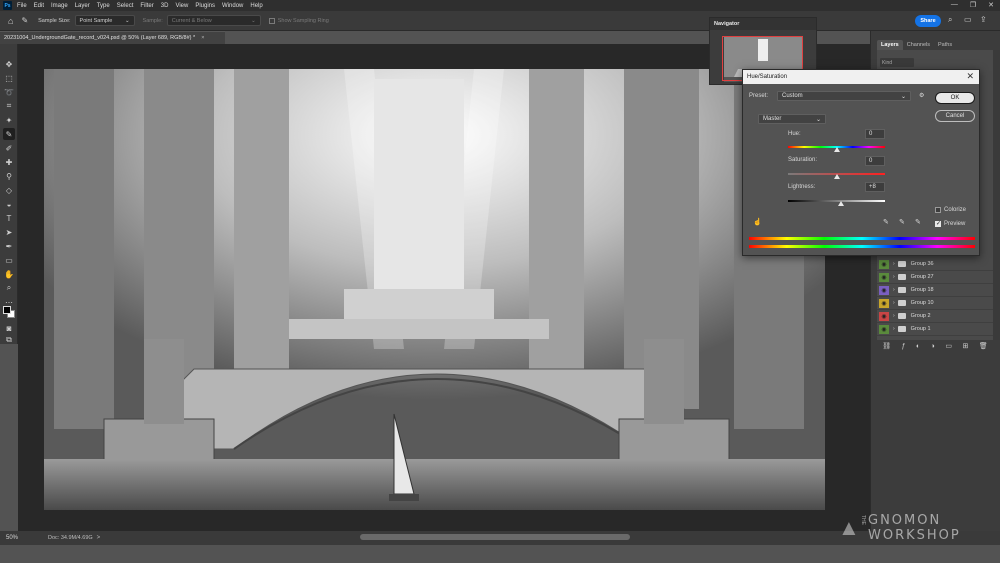 The width and height of the screenshot is (1000, 563). I want to click on new-group-icon: ▭, so click(948, 346).